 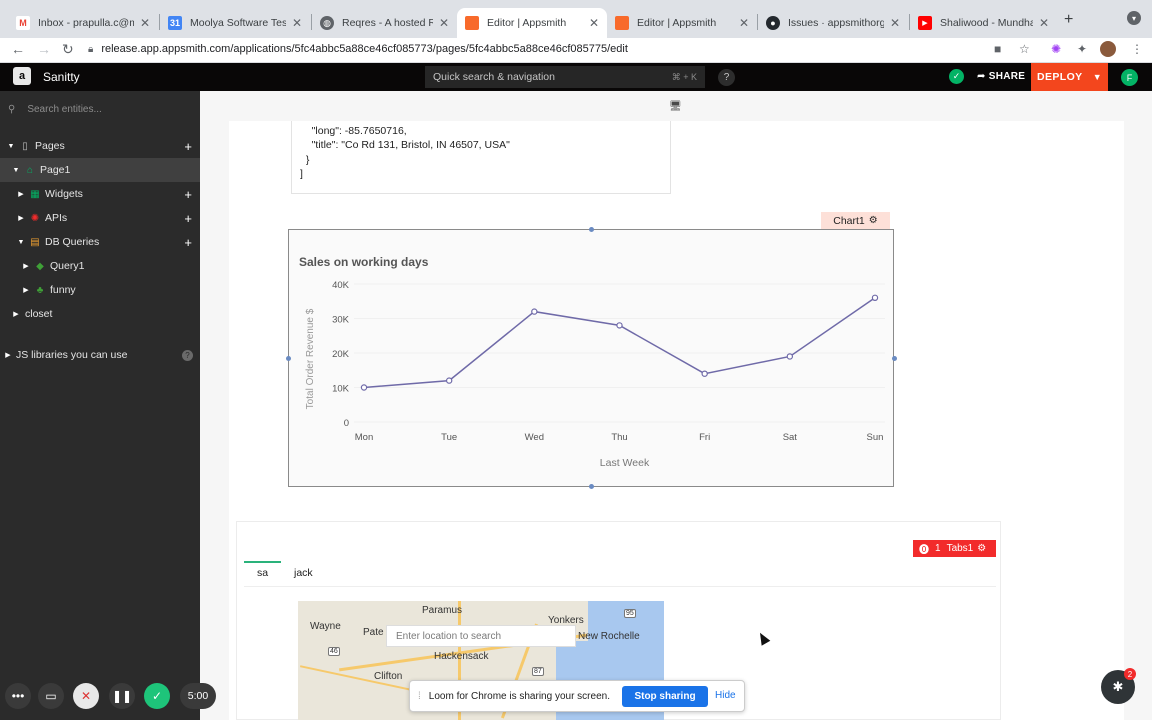 I want to click on profile-avatar, so click(x=1108, y=49).